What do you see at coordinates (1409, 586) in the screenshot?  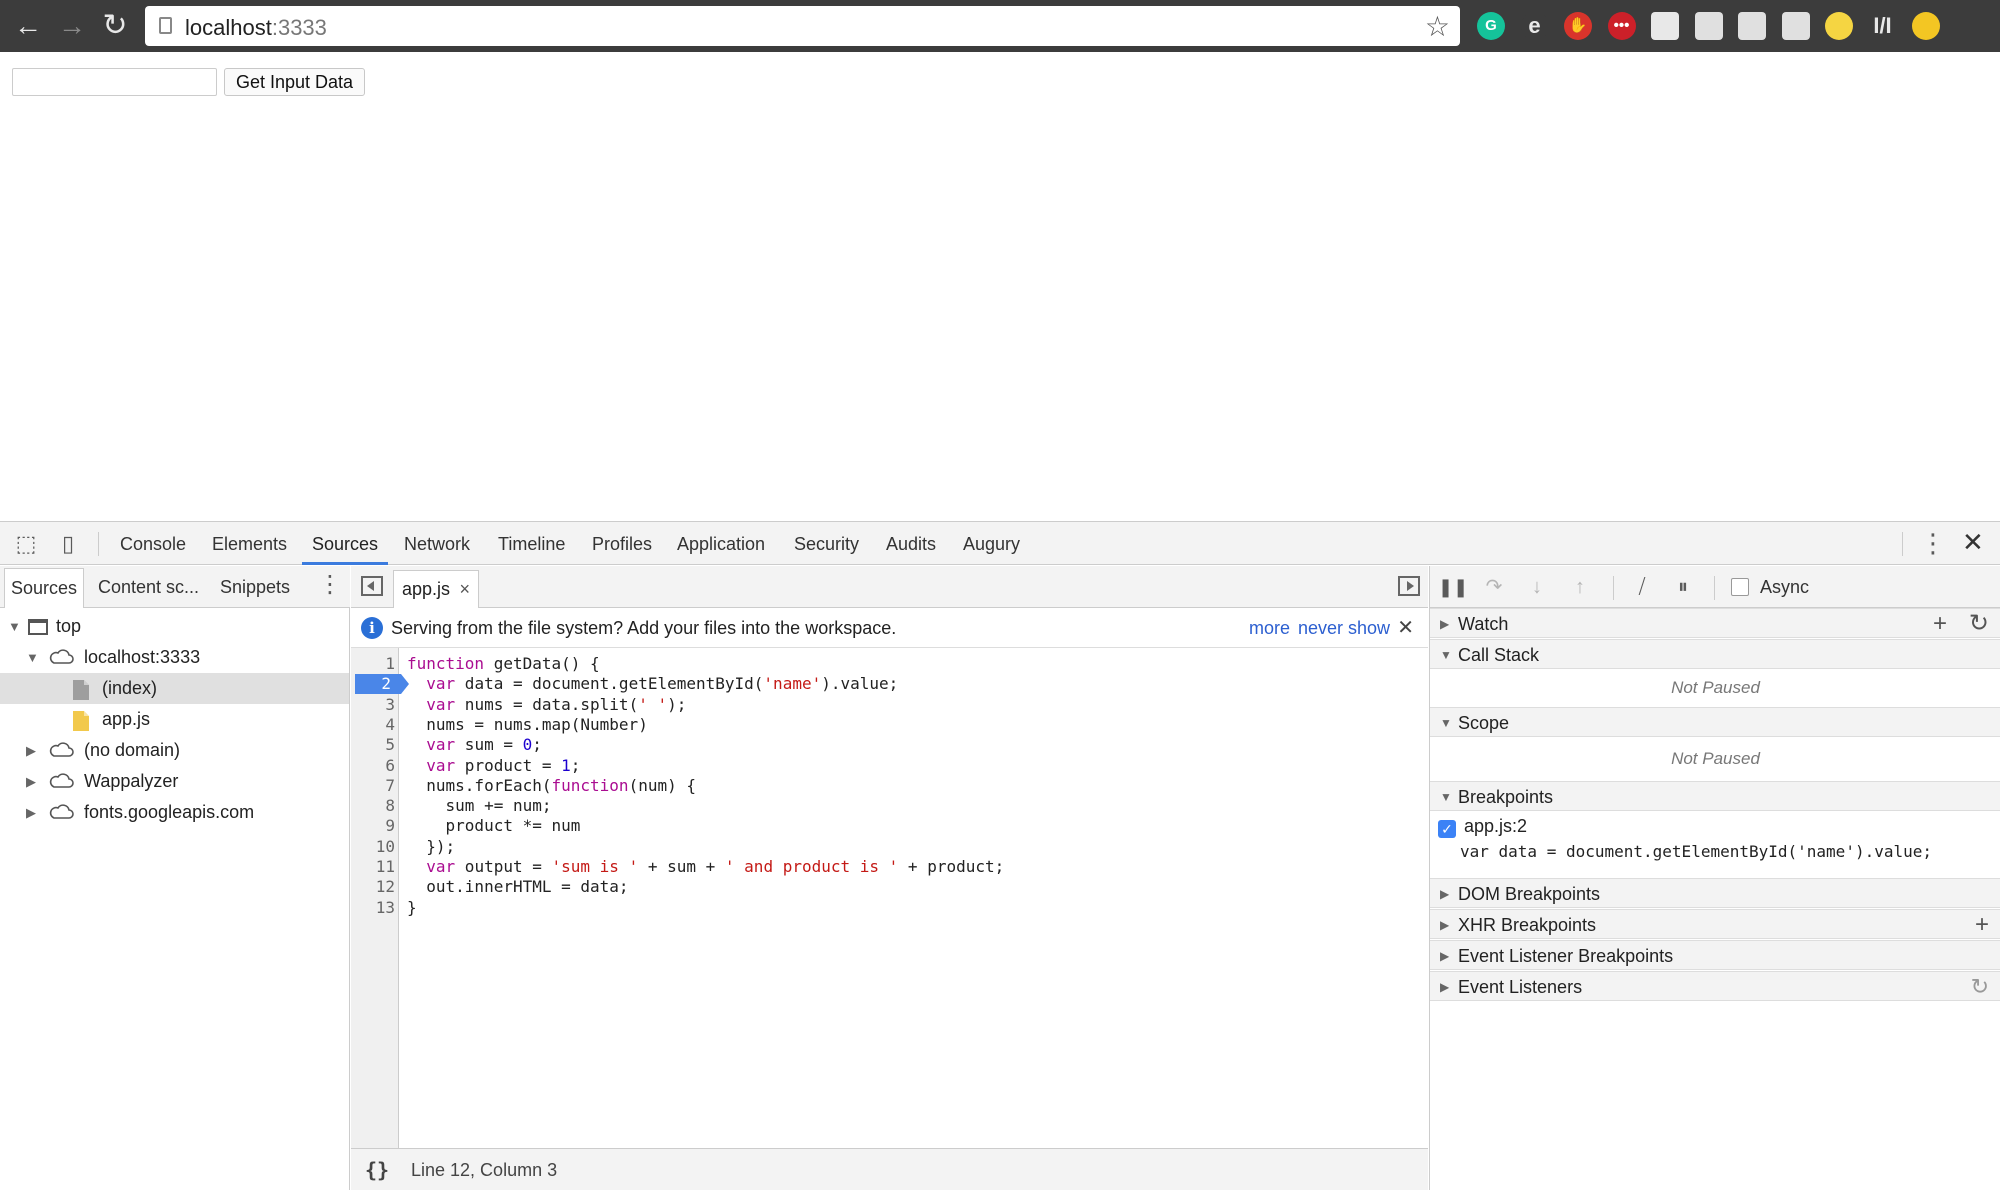 I see `toggle-debugger-icon` at bounding box center [1409, 586].